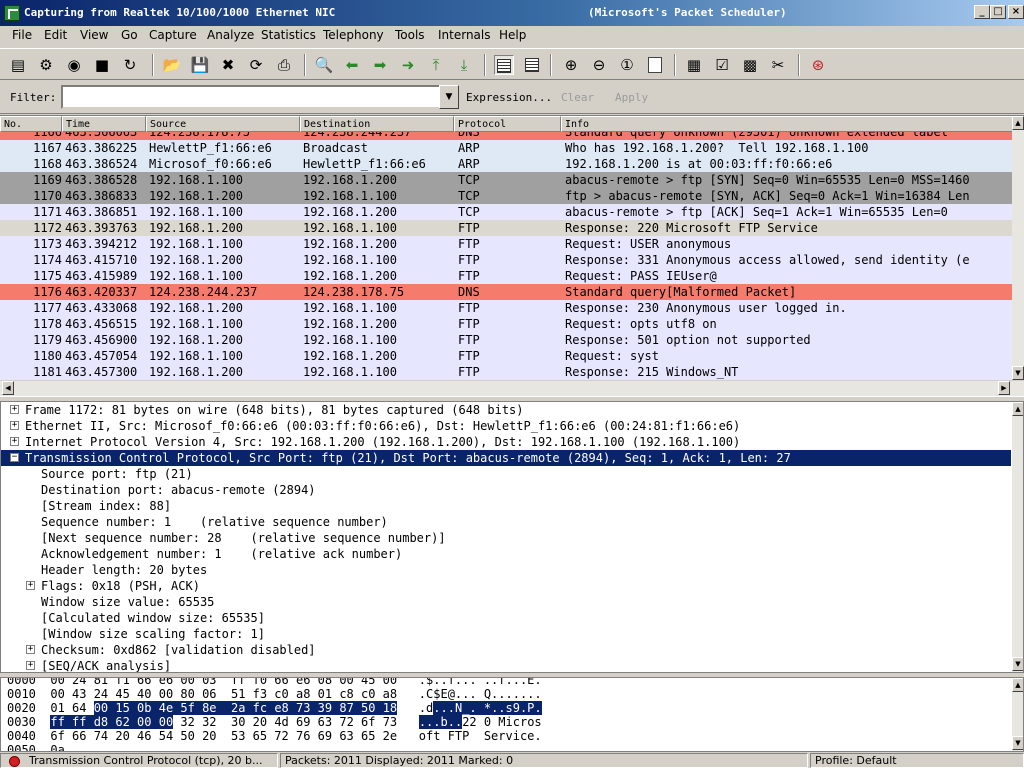 This screenshot has width=1024, height=768. What do you see at coordinates (464, 35) in the screenshot?
I see `menu-internals: Internals` at bounding box center [464, 35].